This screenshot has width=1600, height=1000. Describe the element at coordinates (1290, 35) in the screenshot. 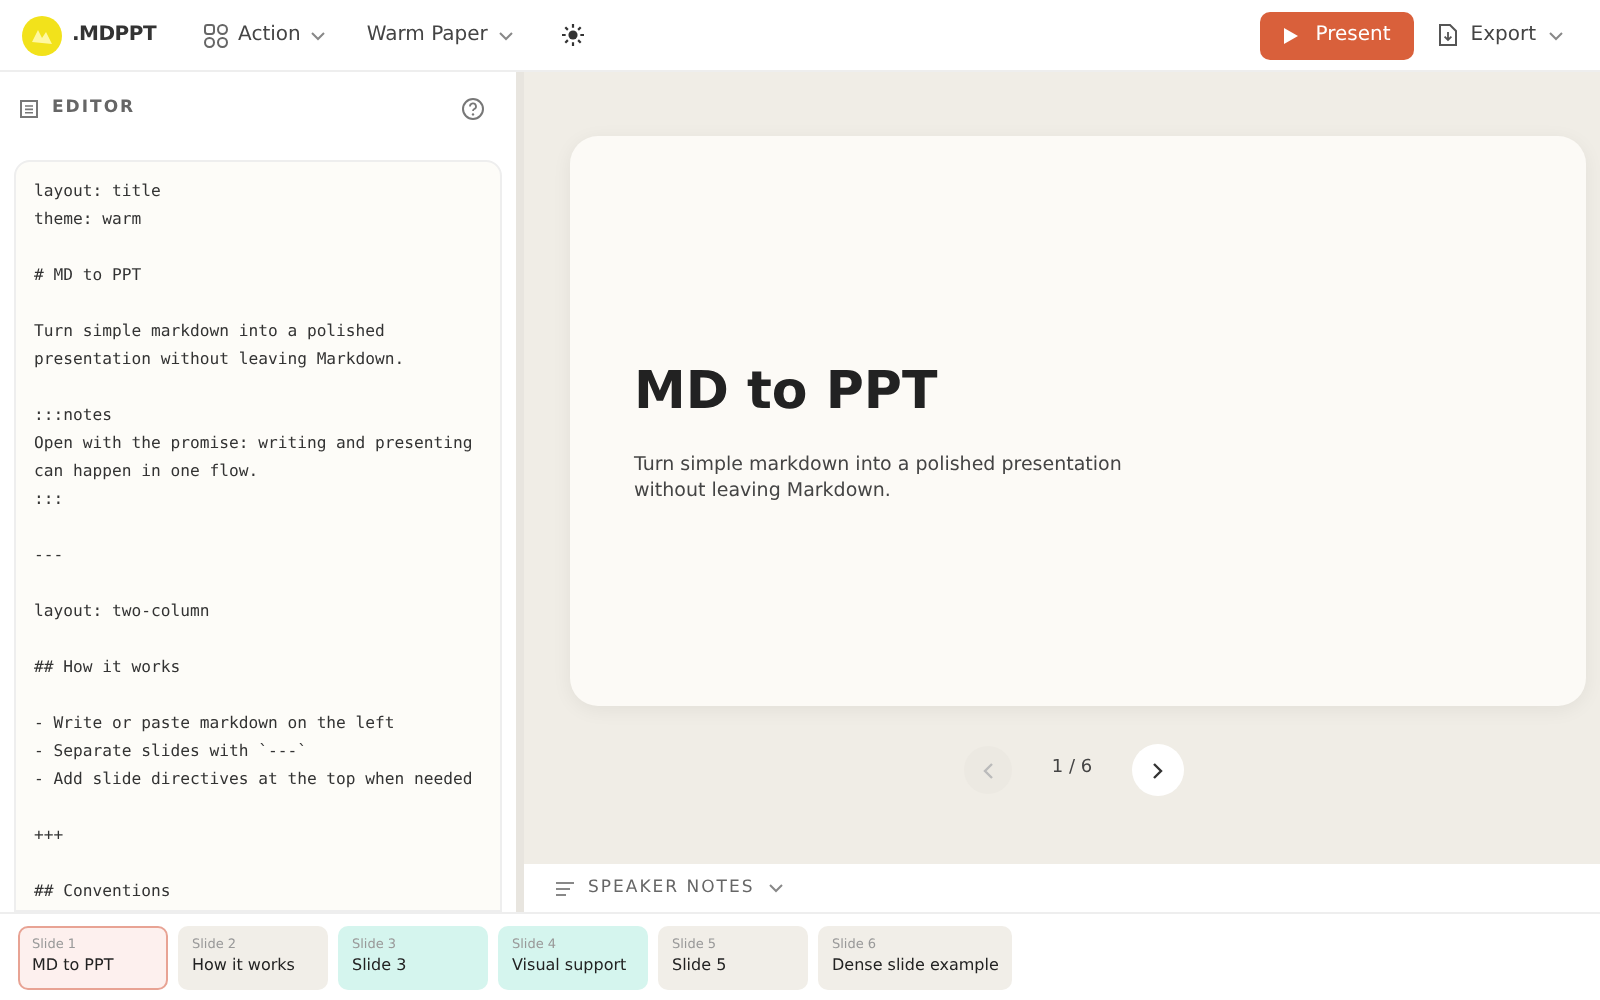

I see `play-icon` at that location.